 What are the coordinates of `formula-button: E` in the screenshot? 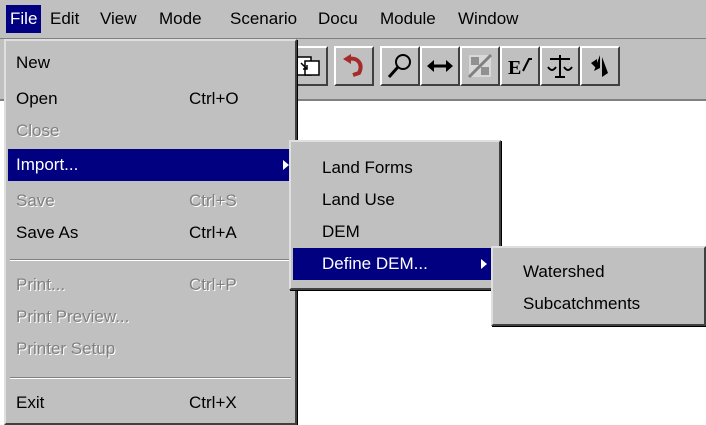 It's located at (520, 66).